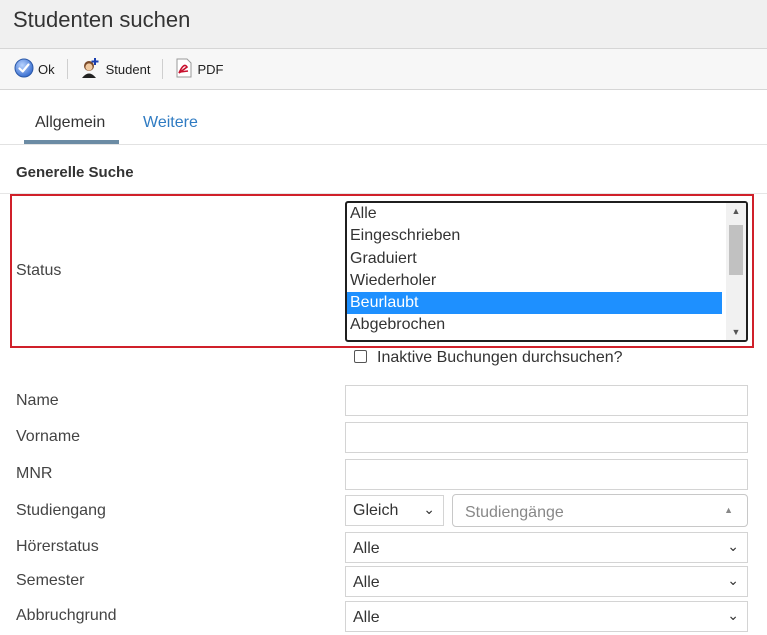  I want to click on scroll-up-icon: ▲, so click(736, 211).